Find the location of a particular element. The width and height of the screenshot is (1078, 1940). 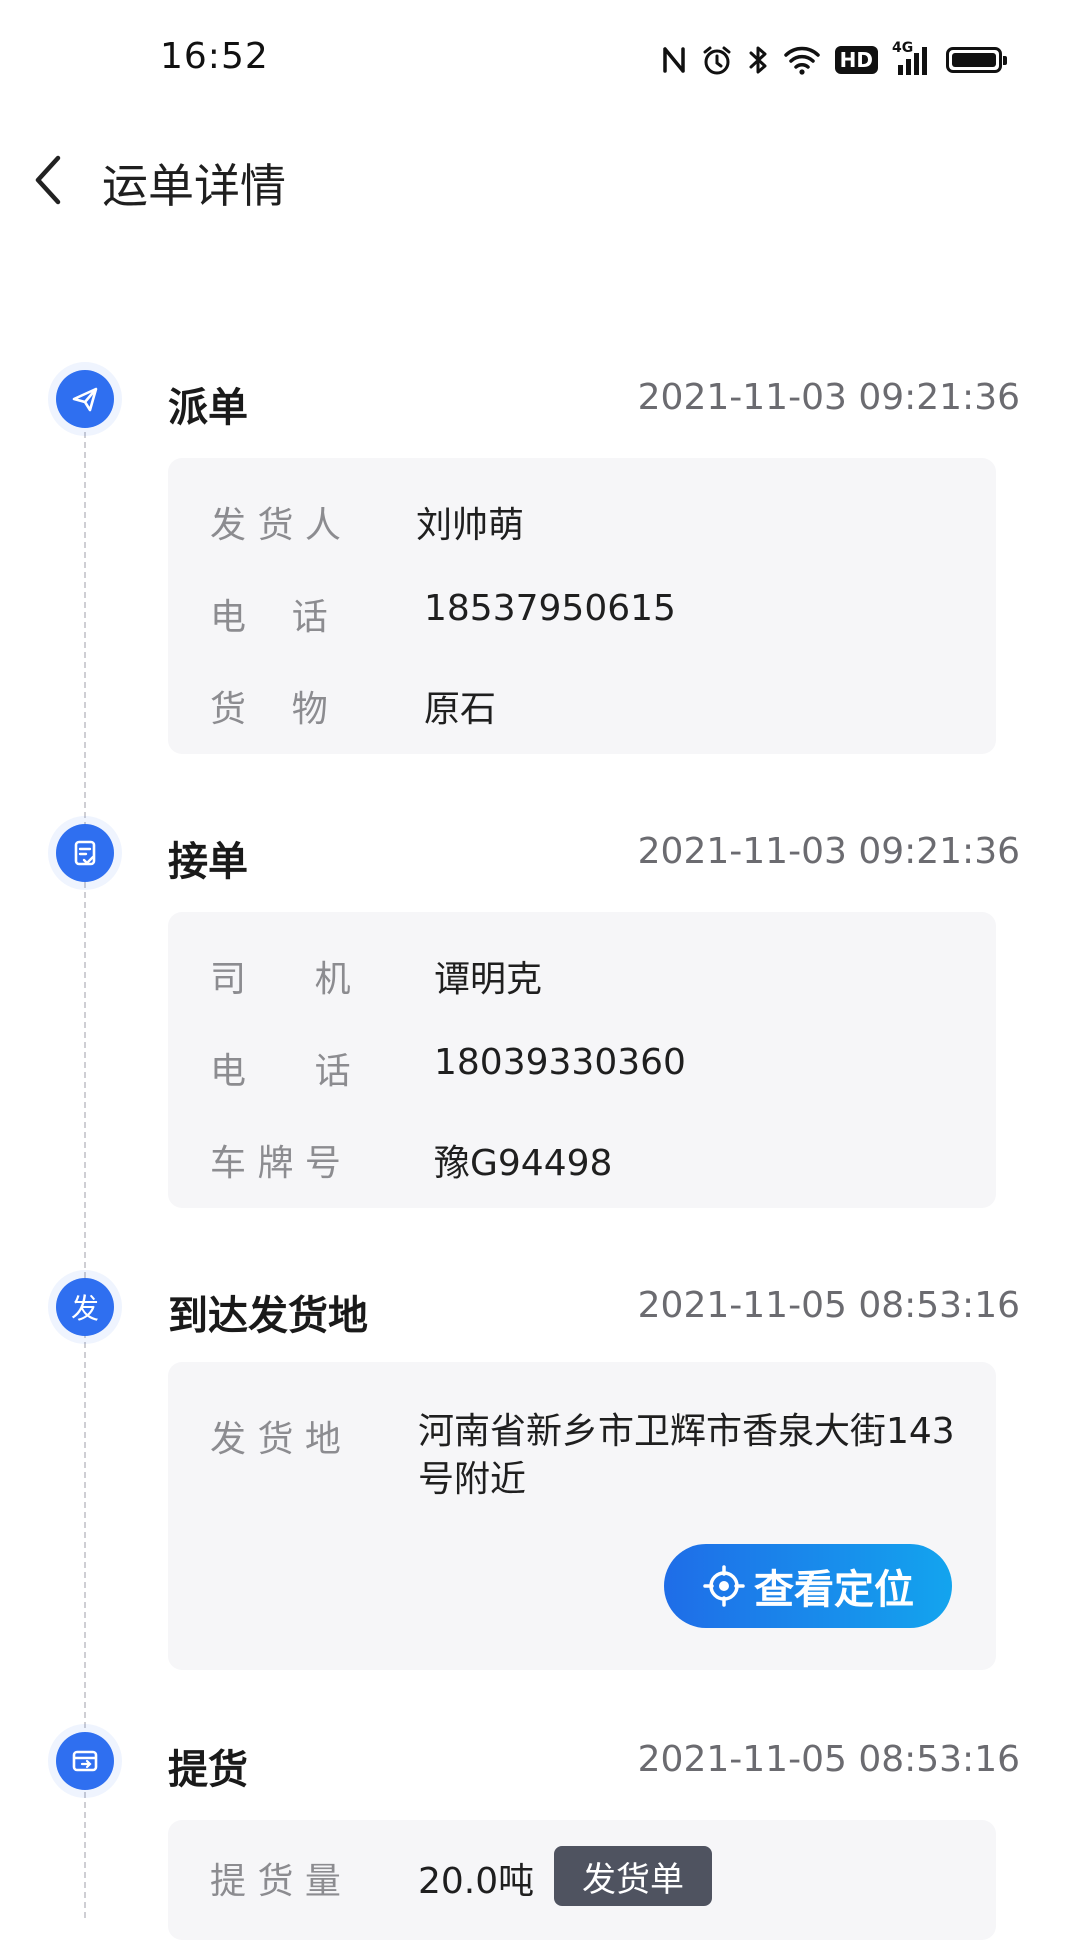

phone-value: 18537950615 is located at coordinates (550, 608).